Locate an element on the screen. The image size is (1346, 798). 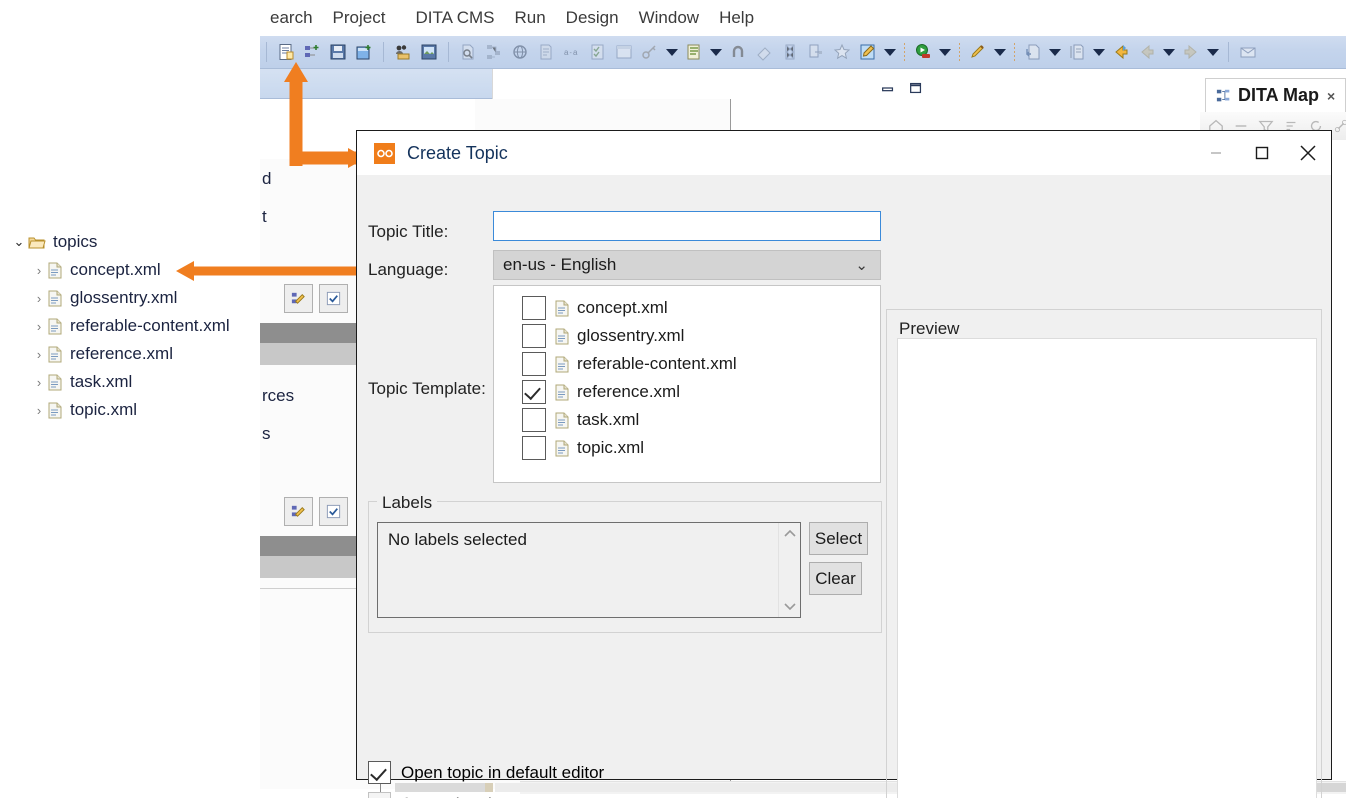
tree-root-topics: ⌄ topics is located at coordinates (130, 242).